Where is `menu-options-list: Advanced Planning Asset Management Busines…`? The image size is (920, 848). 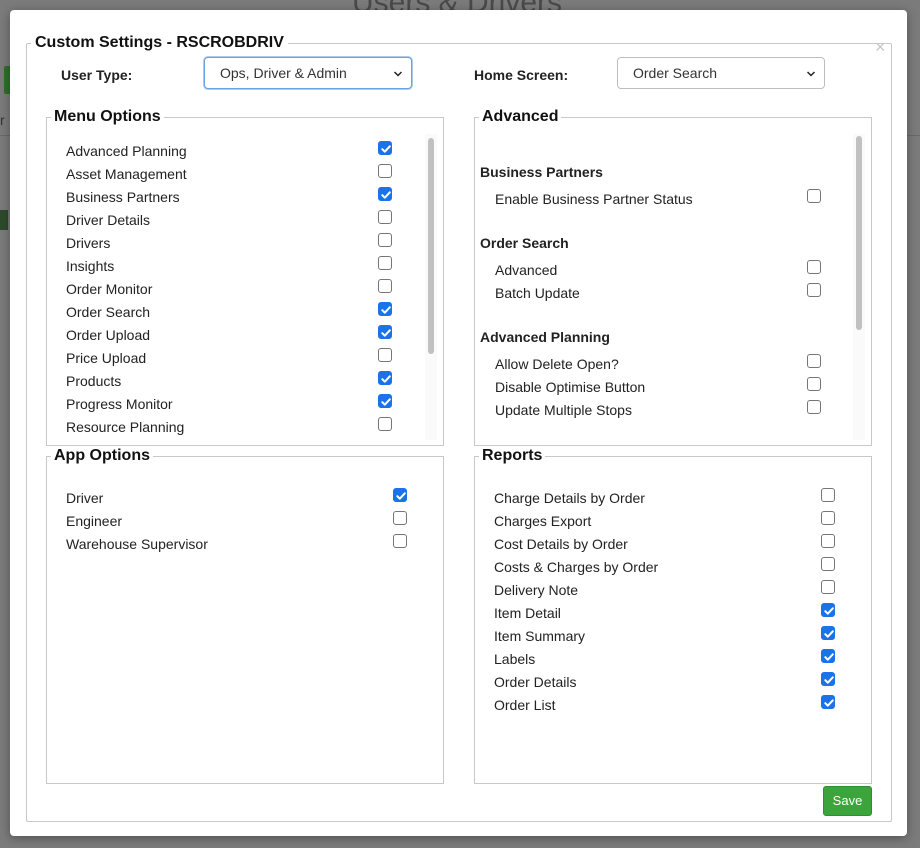
menu-options-list: Advanced Planning Asset Management Busines… is located at coordinates (236, 287).